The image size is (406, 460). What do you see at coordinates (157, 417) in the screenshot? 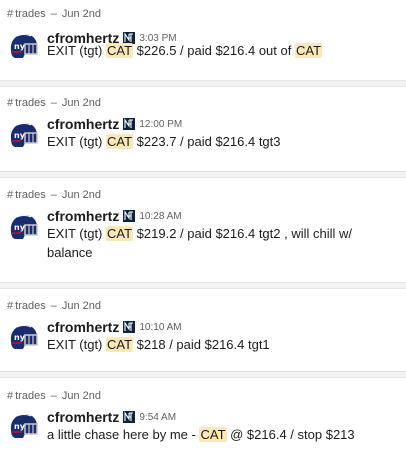
I see `message-time: 9:54 AM` at bounding box center [157, 417].